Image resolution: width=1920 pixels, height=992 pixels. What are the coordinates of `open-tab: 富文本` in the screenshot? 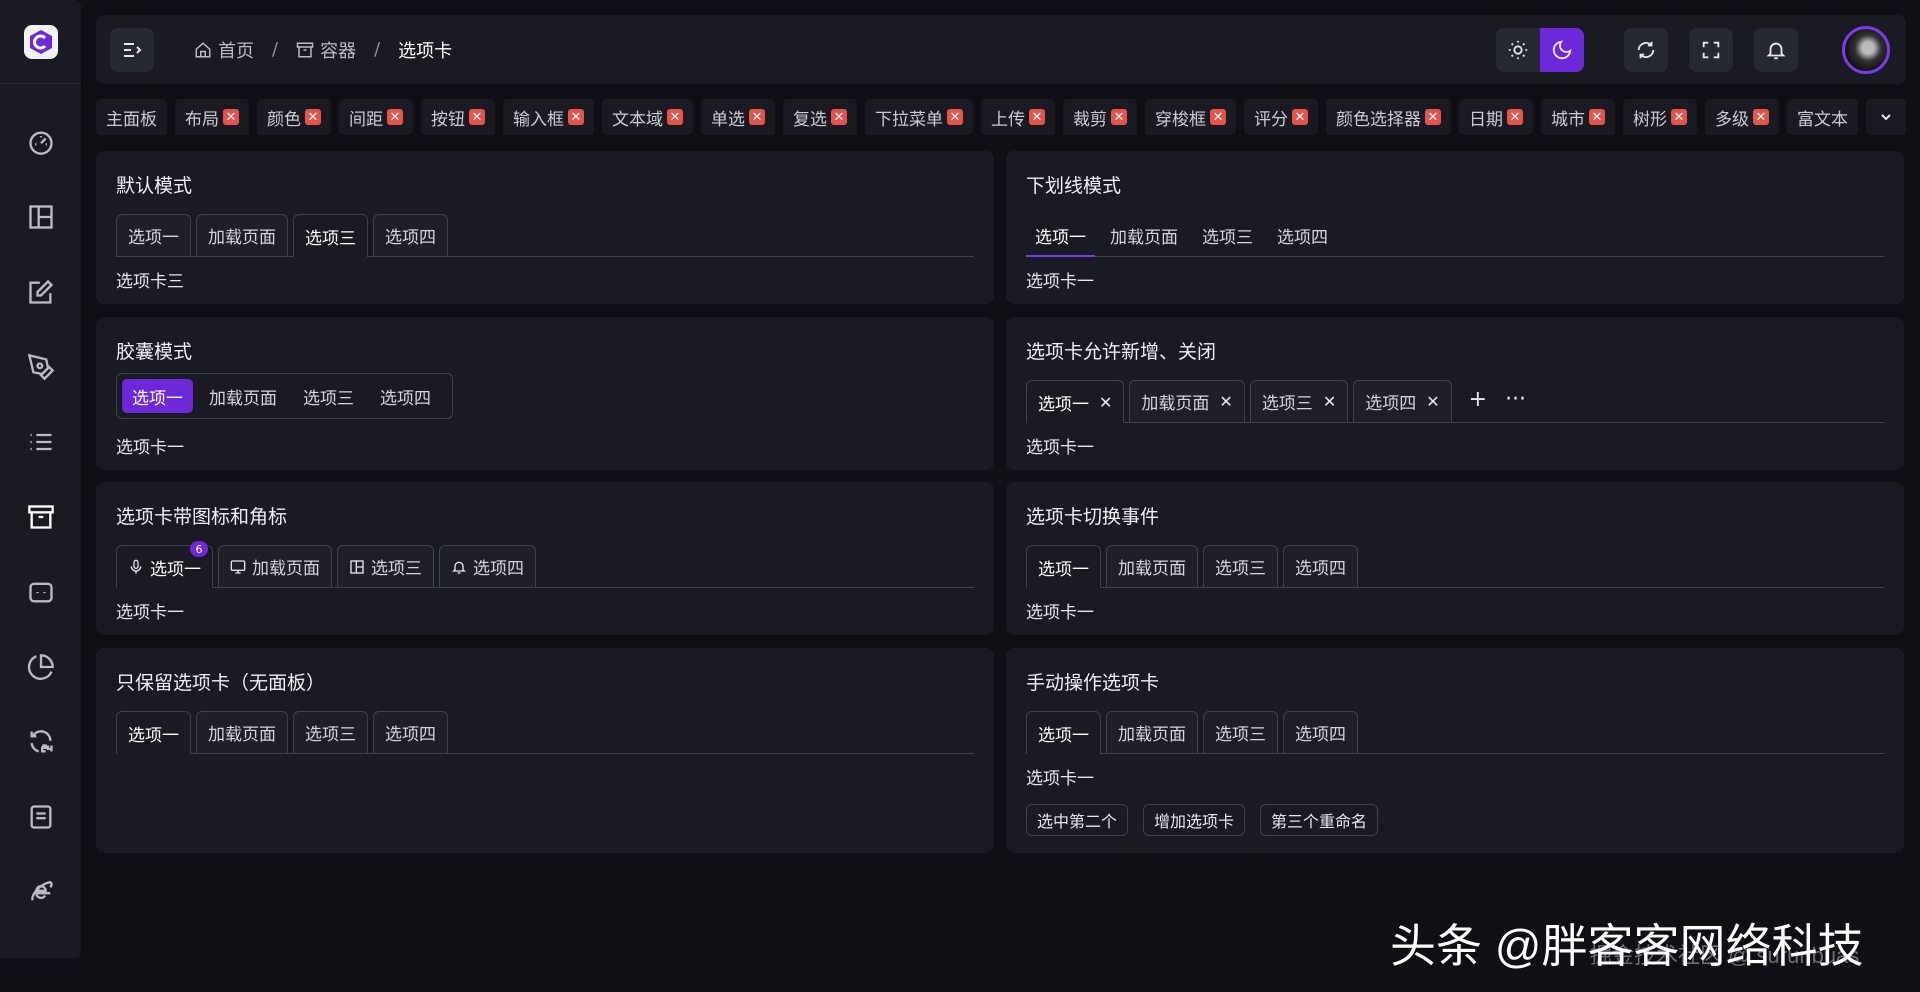 It's located at (1822, 117).